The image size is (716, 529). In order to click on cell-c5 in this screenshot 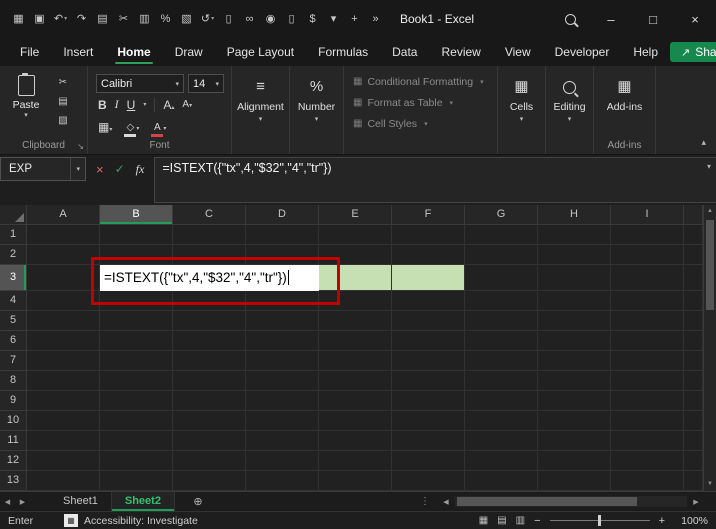, I will do `click(209, 321)`.